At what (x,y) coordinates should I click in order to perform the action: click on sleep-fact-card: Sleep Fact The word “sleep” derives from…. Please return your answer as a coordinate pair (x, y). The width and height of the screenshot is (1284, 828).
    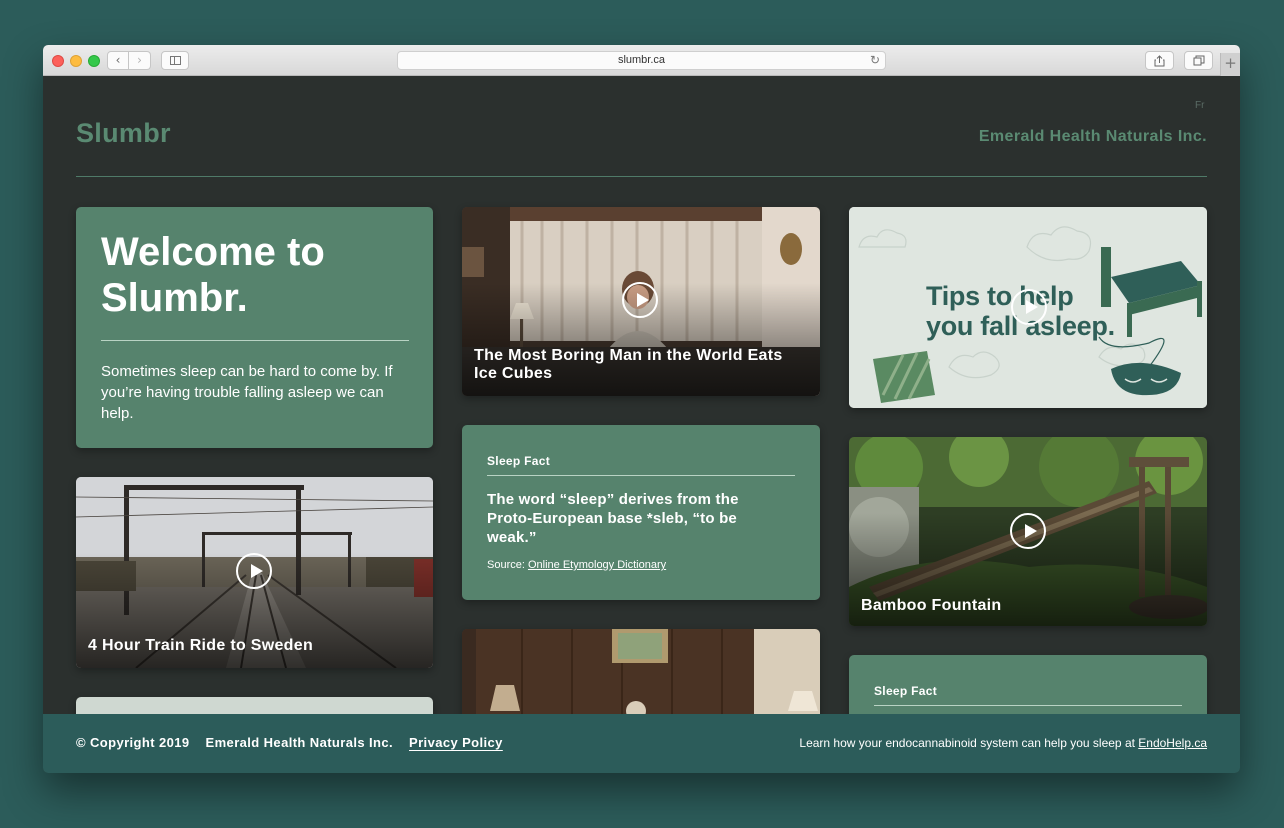
    Looking at the image, I should click on (641, 512).